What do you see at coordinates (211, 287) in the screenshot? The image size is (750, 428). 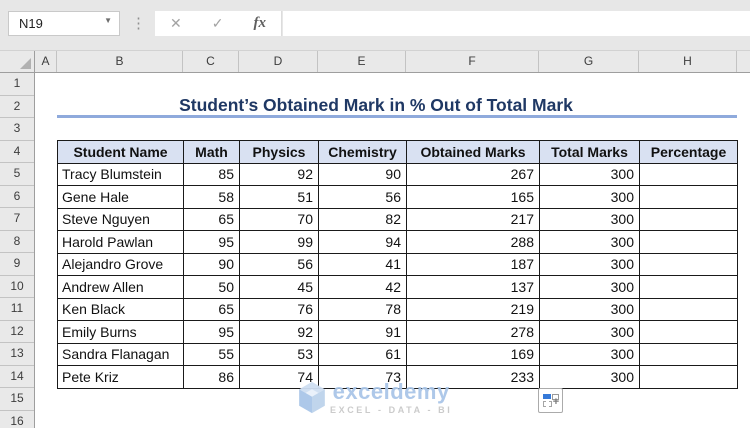 I see `value-cell: 50` at bounding box center [211, 287].